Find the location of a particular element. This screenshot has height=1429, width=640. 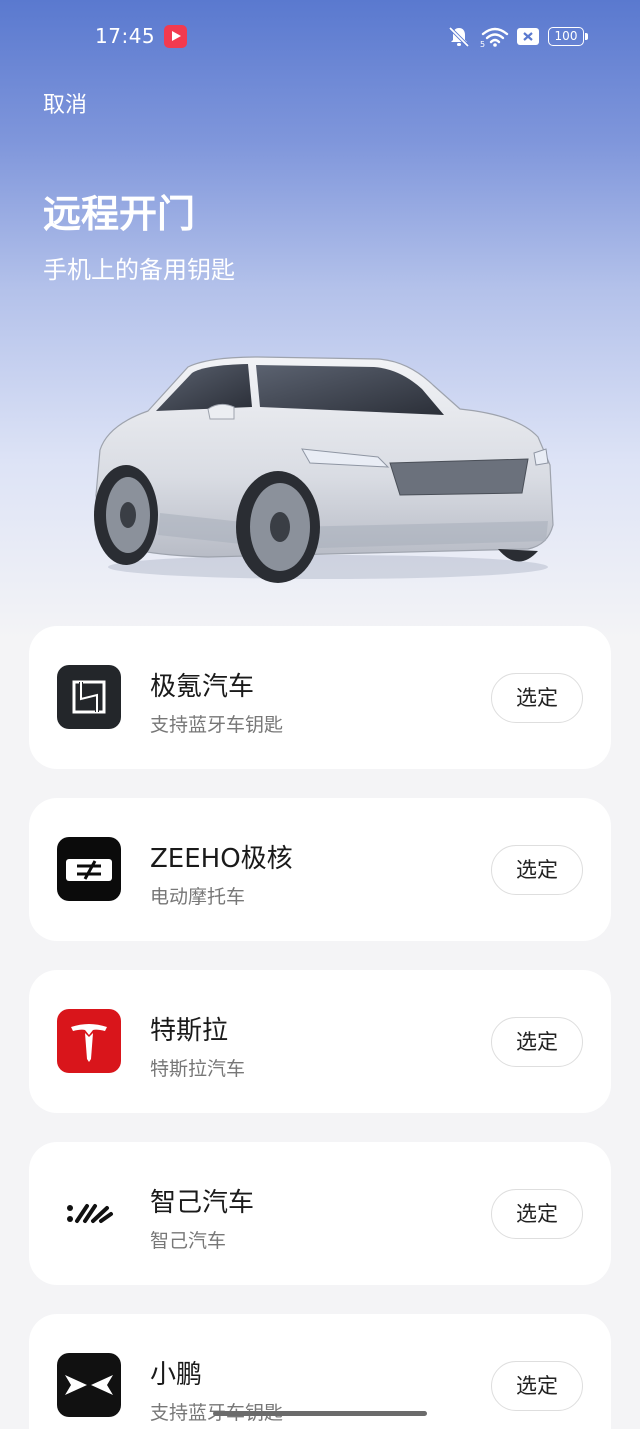

status-time: 17:45 is located at coordinates (125, 36).